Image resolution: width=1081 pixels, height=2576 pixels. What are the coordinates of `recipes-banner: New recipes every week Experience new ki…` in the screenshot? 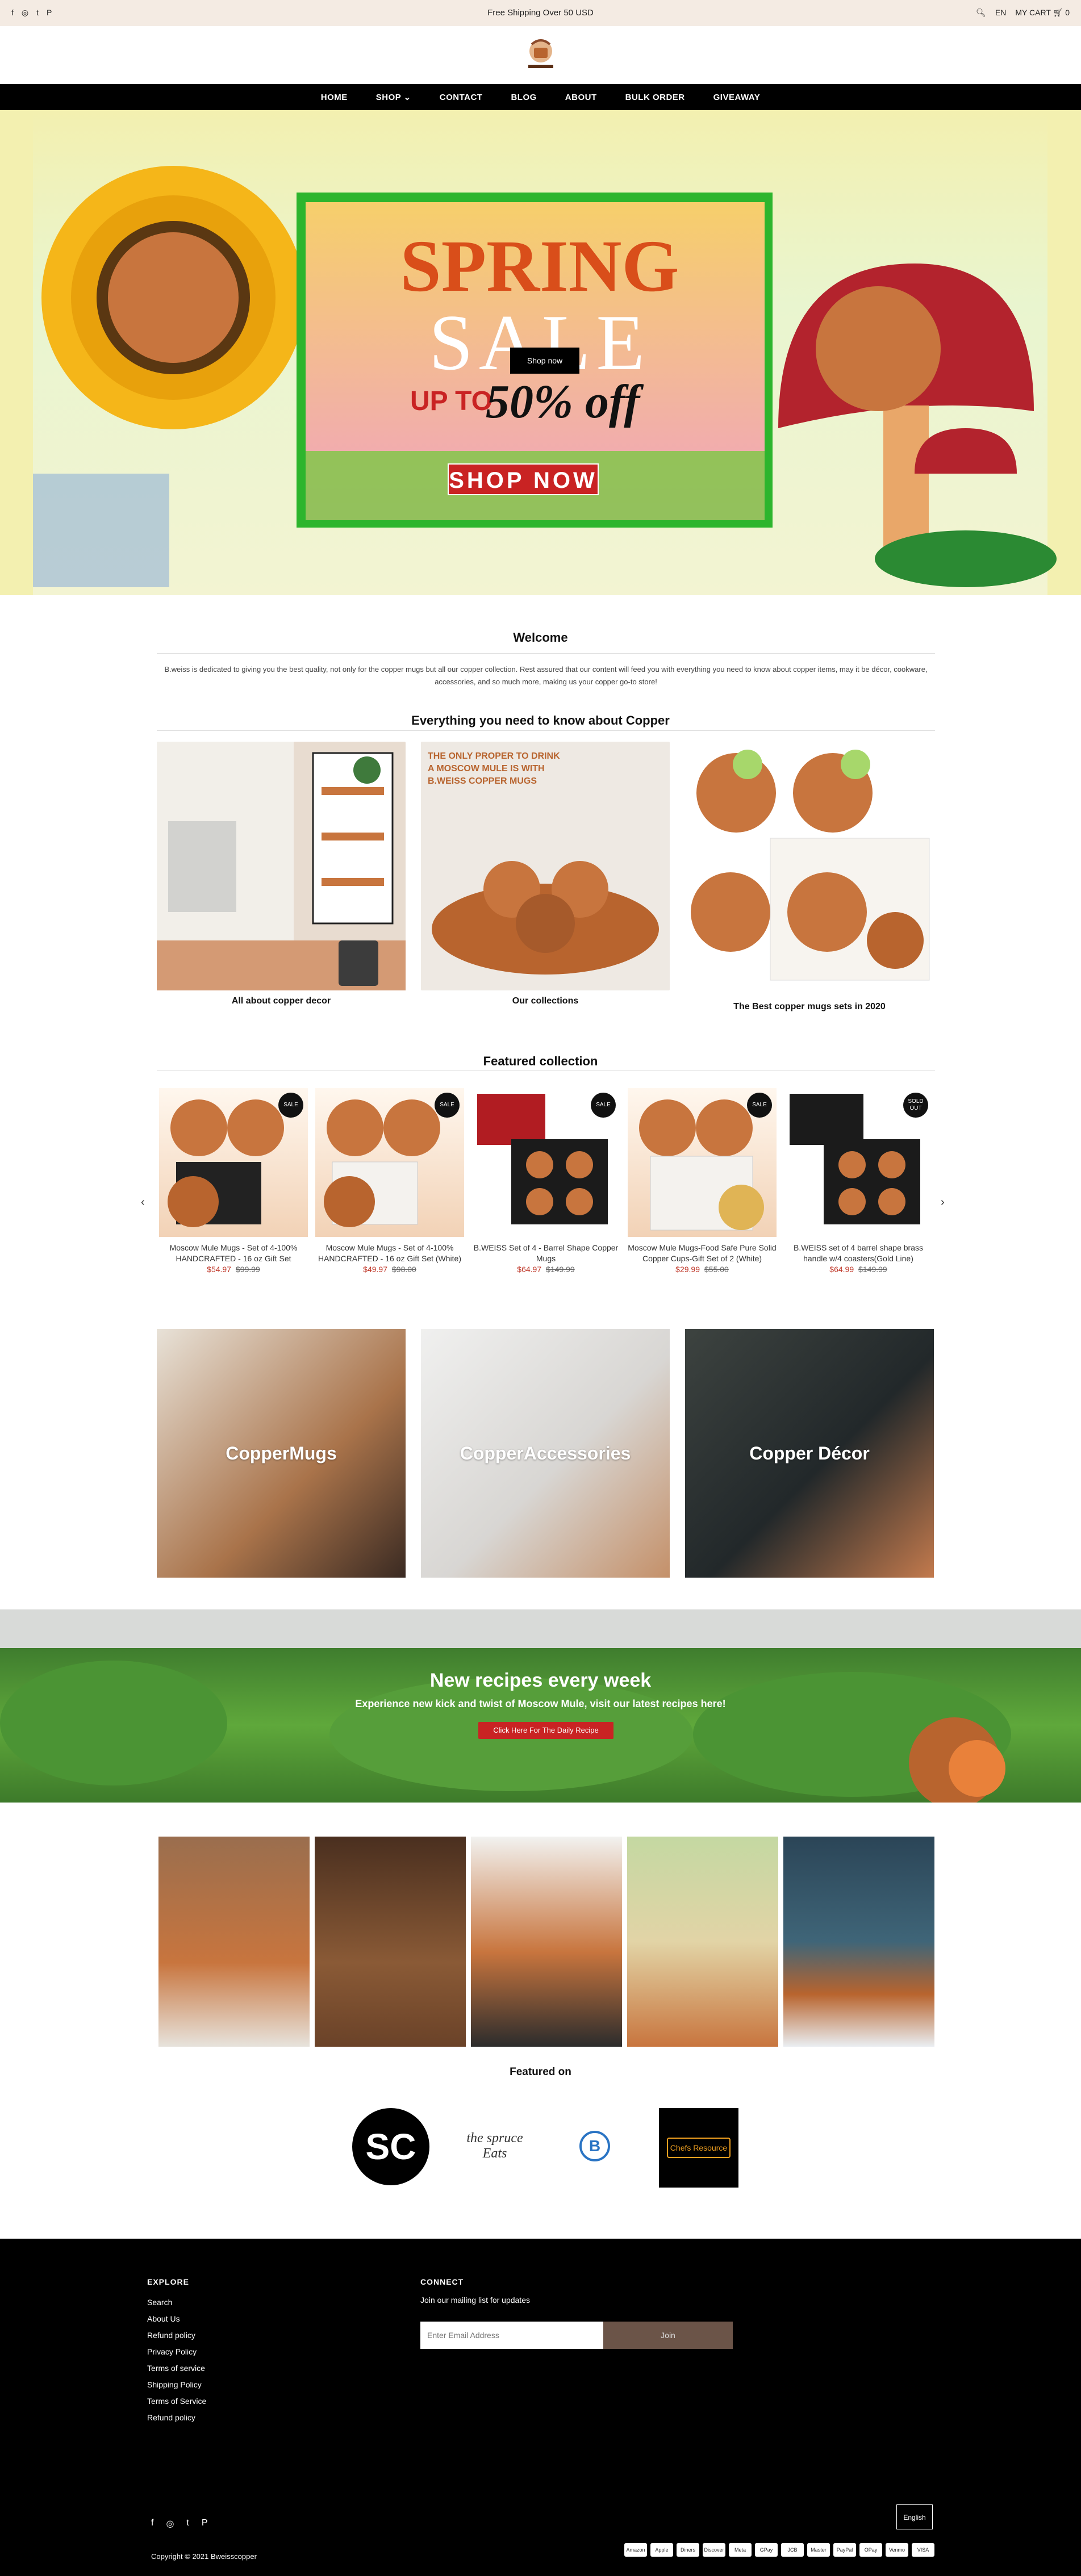 It's located at (540, 1708).